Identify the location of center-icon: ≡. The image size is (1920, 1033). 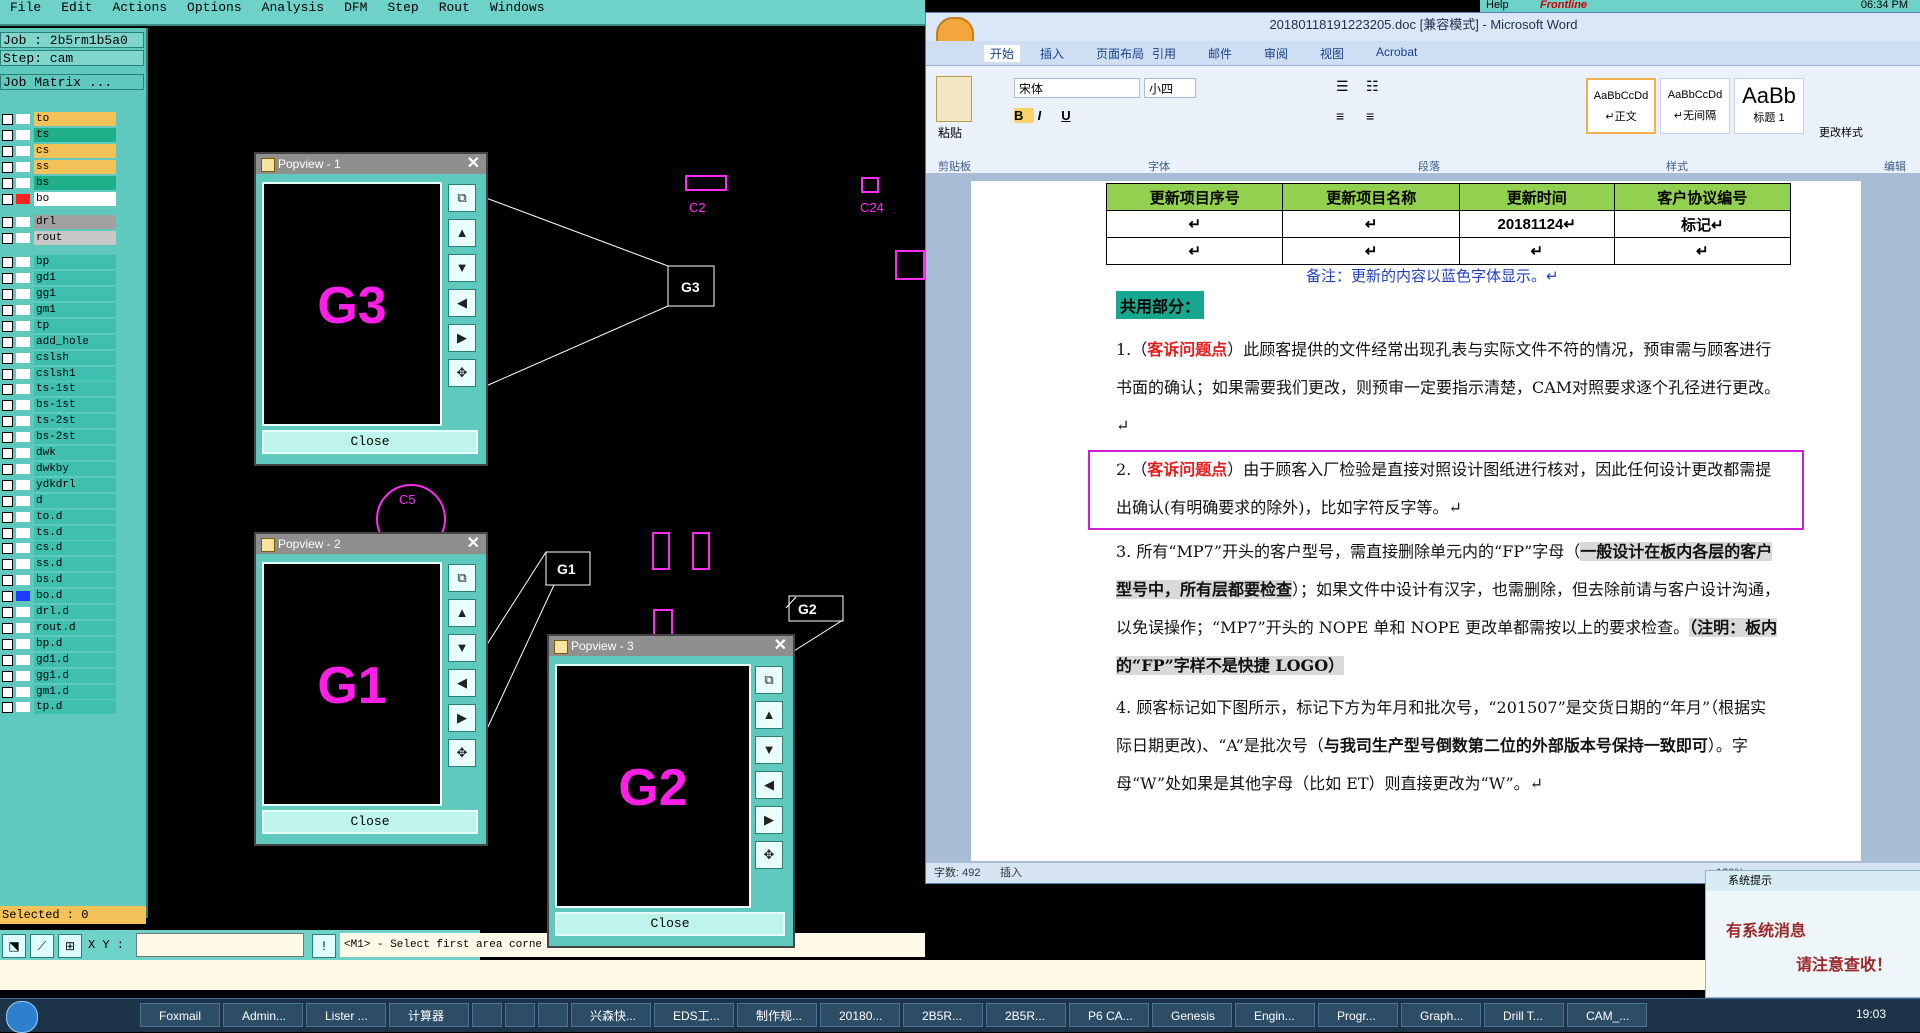
(1370, 116).